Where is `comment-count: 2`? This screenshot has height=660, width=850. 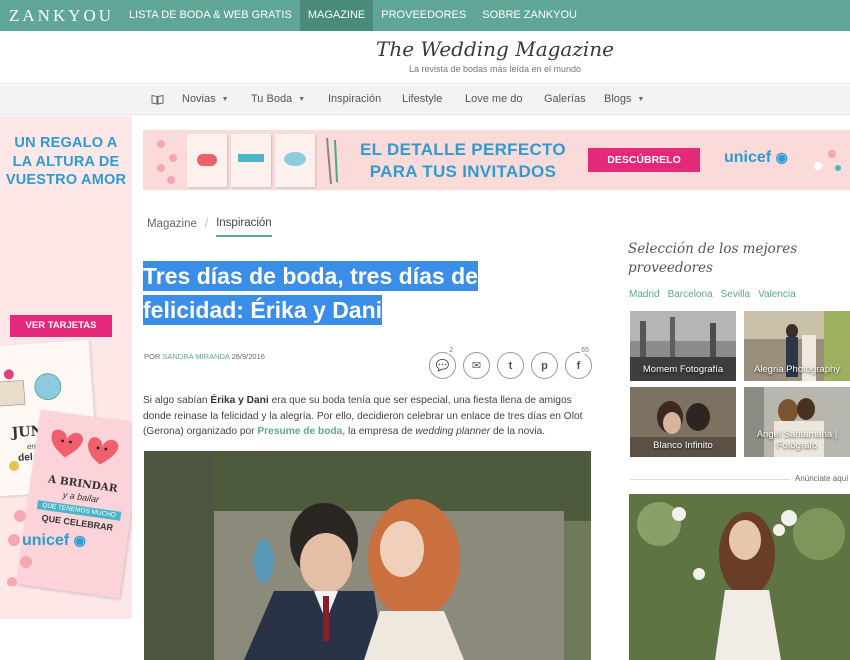 comment-count: 2 is located at coordinates (451, 350).